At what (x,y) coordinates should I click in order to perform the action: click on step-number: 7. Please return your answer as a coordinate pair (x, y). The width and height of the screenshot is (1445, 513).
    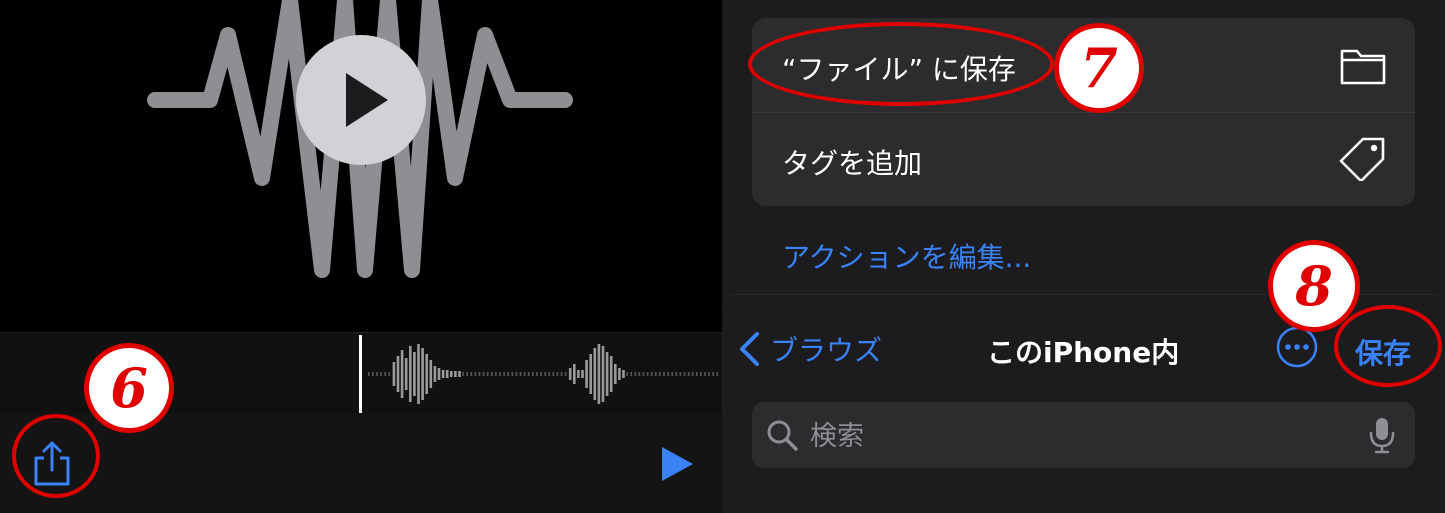
    Looking at the image, I should click on (1099, 68).